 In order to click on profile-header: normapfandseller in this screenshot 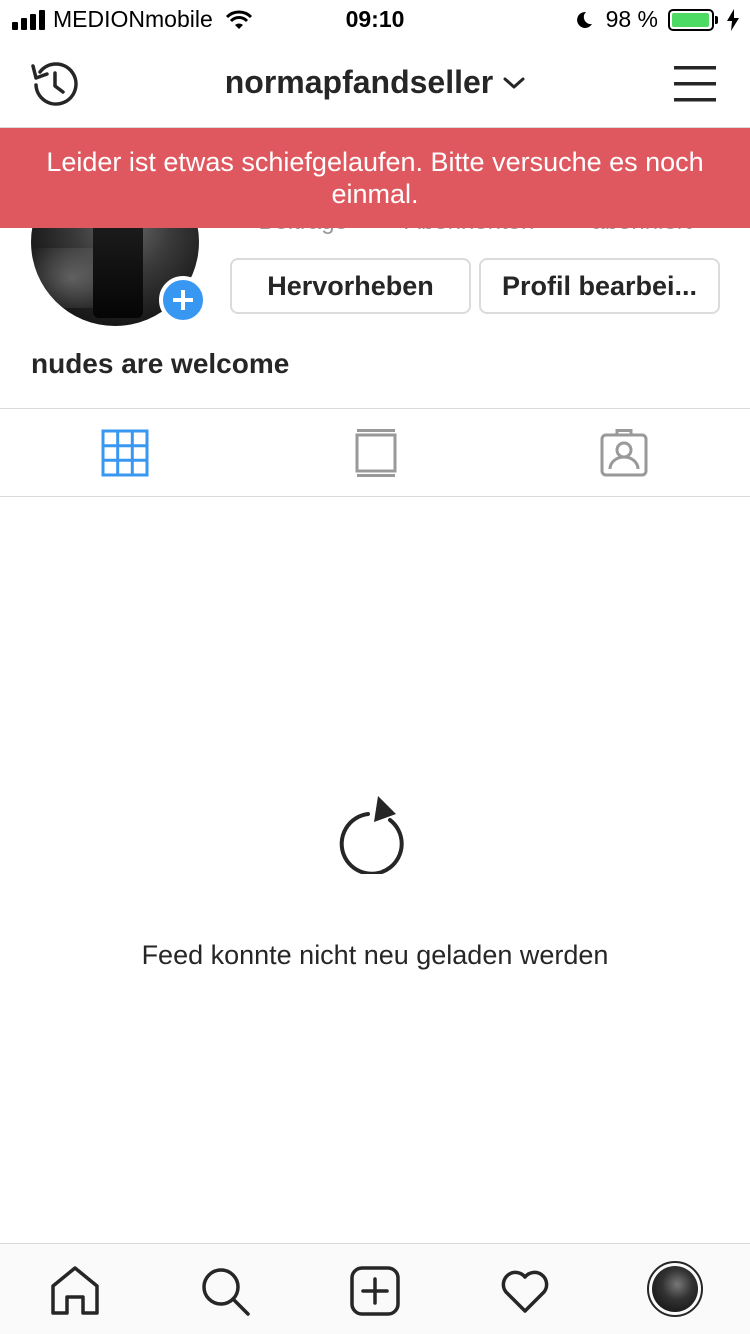, I will do `click(375, 84)`.